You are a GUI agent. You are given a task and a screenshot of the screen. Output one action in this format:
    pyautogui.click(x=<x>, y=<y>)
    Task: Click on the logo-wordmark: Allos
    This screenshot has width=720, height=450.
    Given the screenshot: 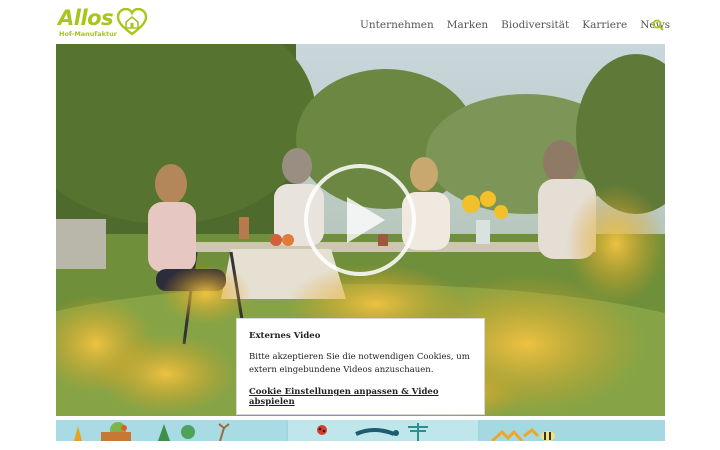 What is the action you would take?
    pyautogui.click(x=86, y=18)
    